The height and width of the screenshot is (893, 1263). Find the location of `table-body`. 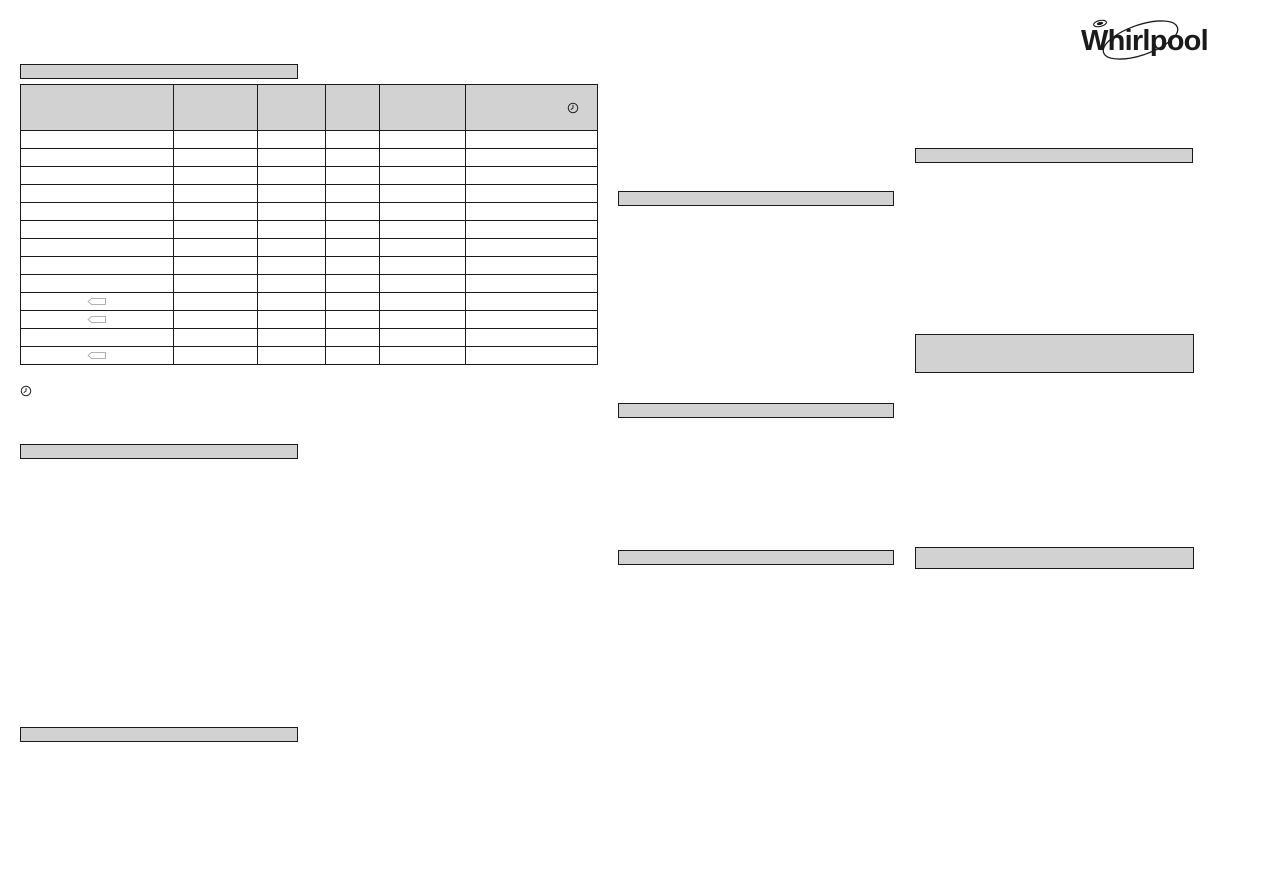

table-body is located at coordinates (309, 247).